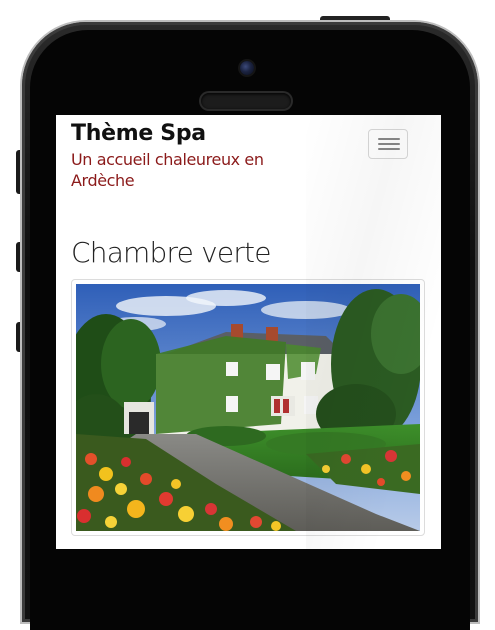  What do you see at coordinates (388, 144) in the screenshot?
I see `menu-toggle-button` at bounding box center [388, 144].